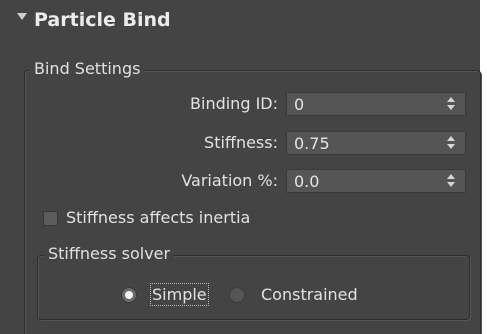  What do you see at coordinates (299, 104) in the screenshot?
I see `binding-id-value: 0` at bounding box center [299, 104].